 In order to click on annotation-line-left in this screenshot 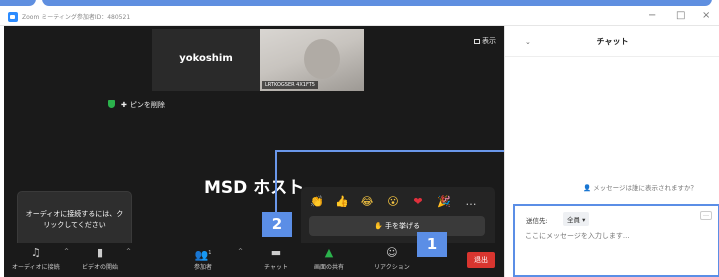, I will do `click(276, 181)`.